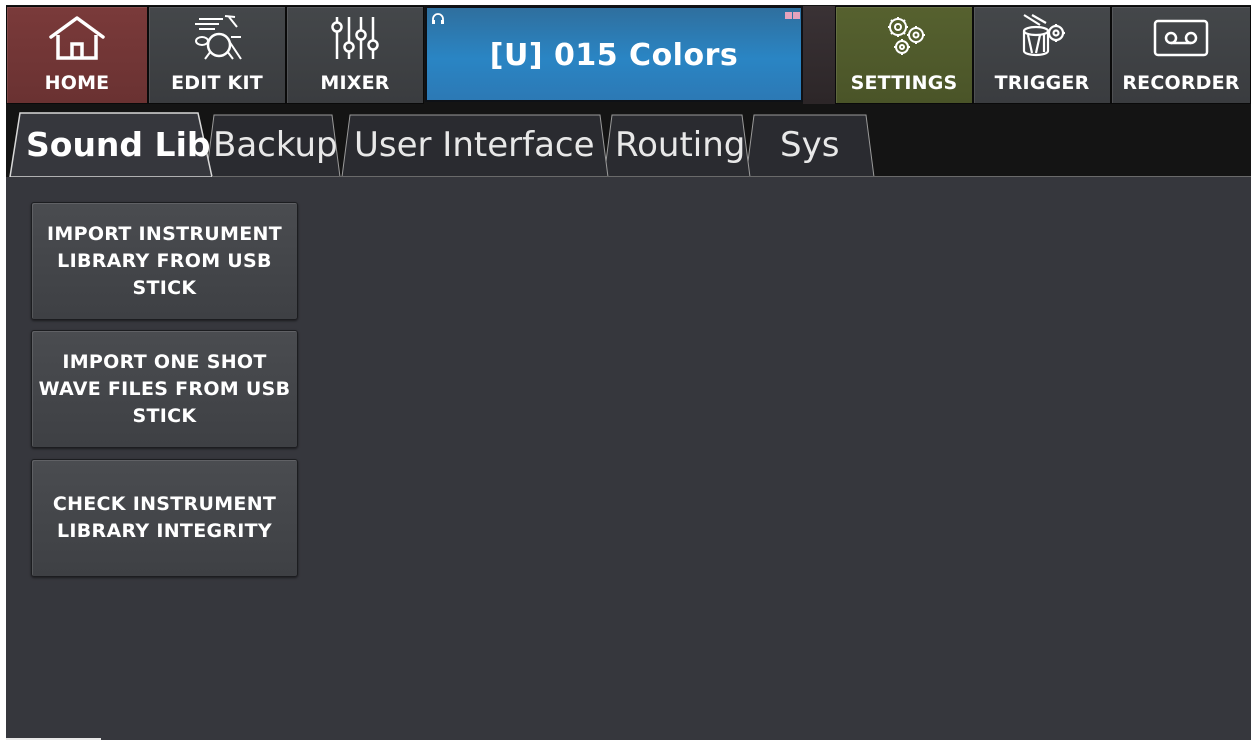  Describe the element at coordinates (680, 145) in the screenshot. I see `tab-routing: Routing` at that location.